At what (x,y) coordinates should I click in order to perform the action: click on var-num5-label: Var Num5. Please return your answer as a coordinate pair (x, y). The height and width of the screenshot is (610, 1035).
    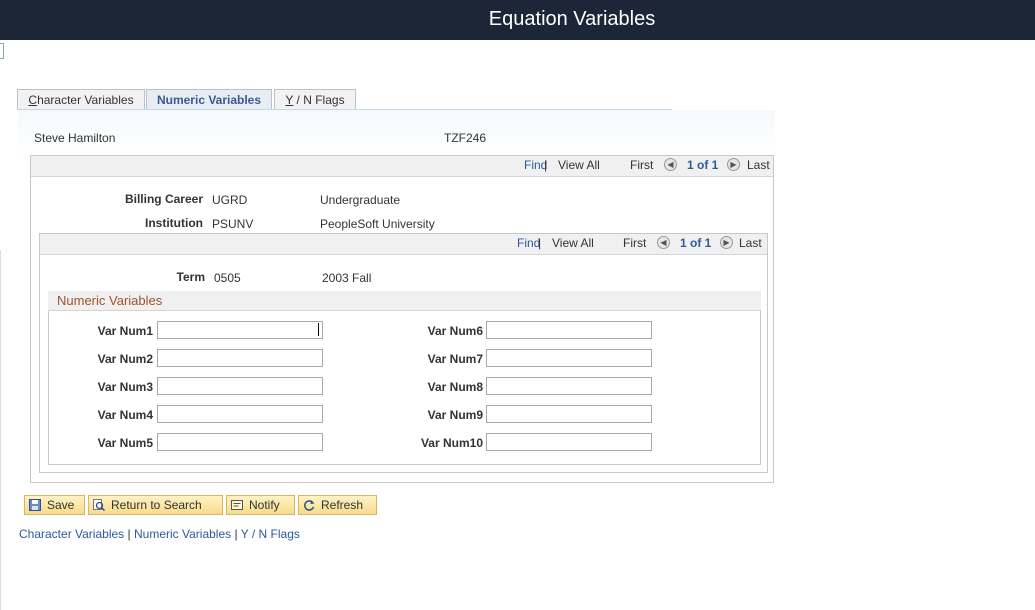
    Looking at the image, I should click on (125, 443).